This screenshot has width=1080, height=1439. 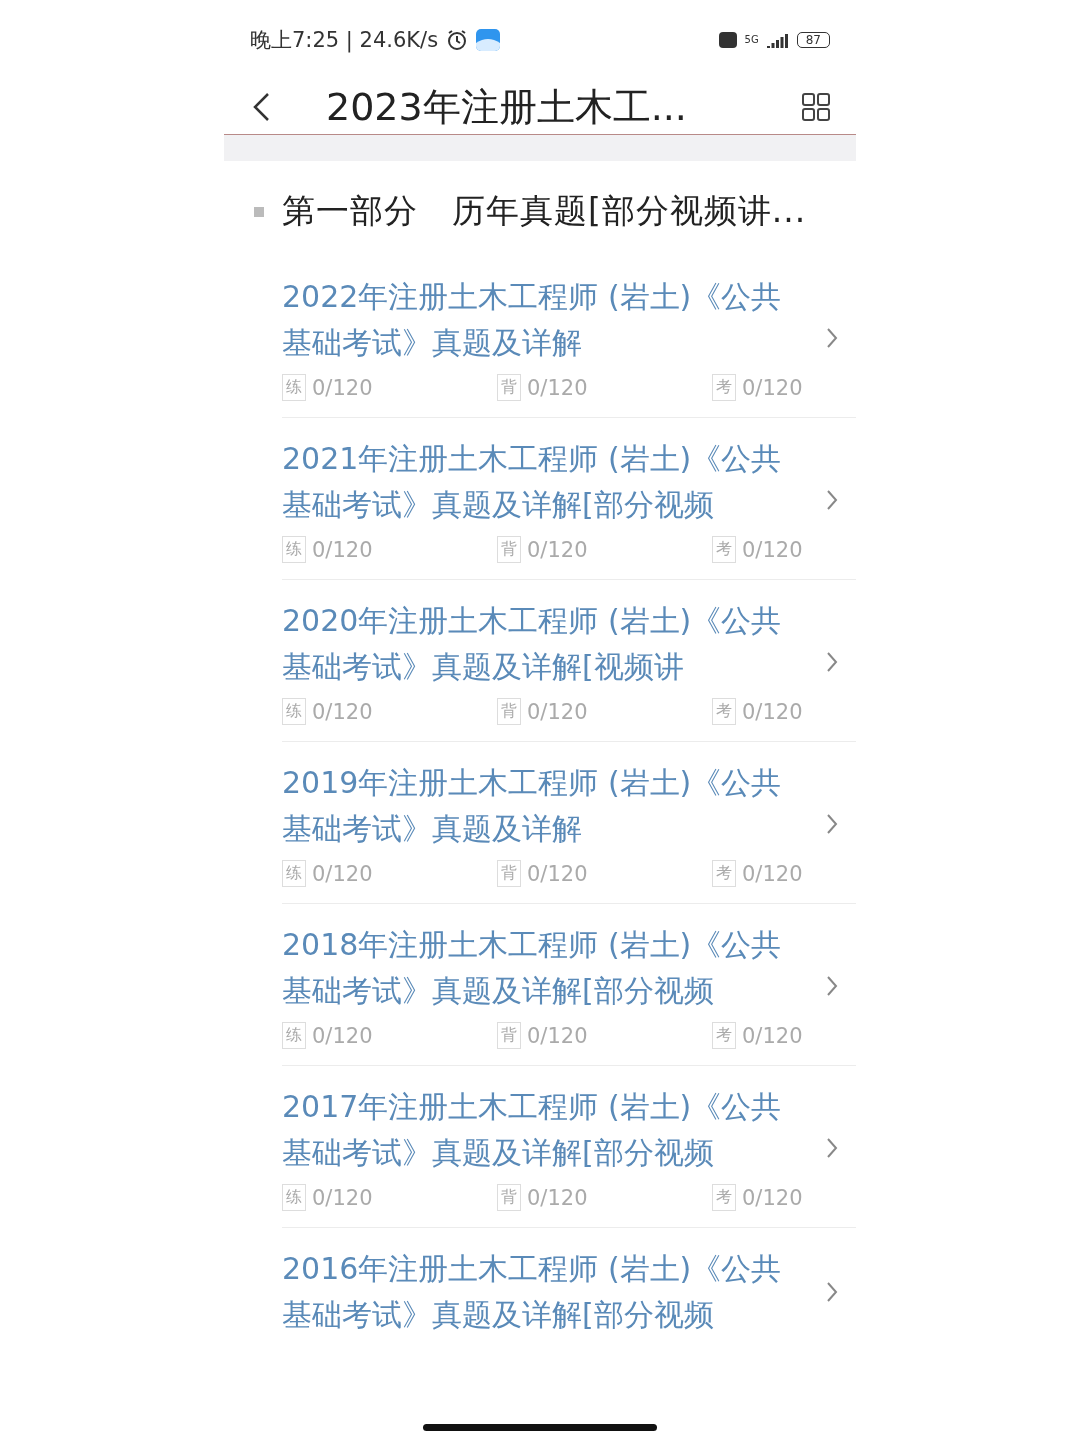 I want to click on status-time: 晚上7:25 | 24.6K/s, so click(x=344, y=40).